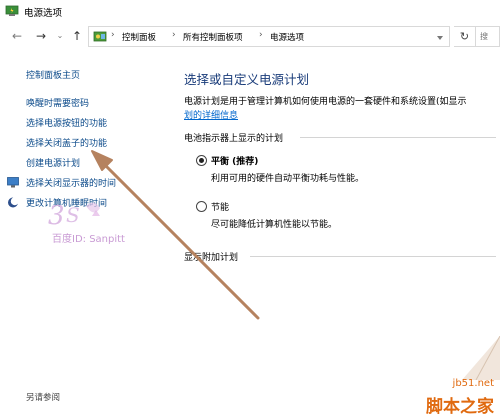 This screenshot has height=418, width=500. I want to click on sidebar-item-create-plan: 创建电源计划, so click(53, 162).